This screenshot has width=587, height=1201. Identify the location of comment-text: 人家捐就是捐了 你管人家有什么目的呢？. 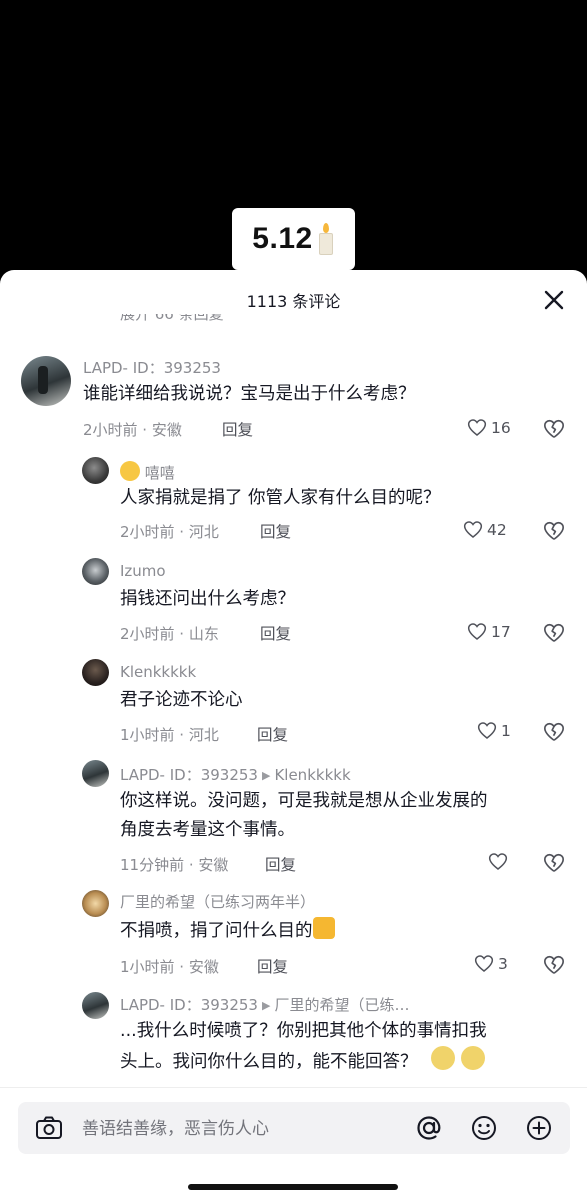
(280, 498).